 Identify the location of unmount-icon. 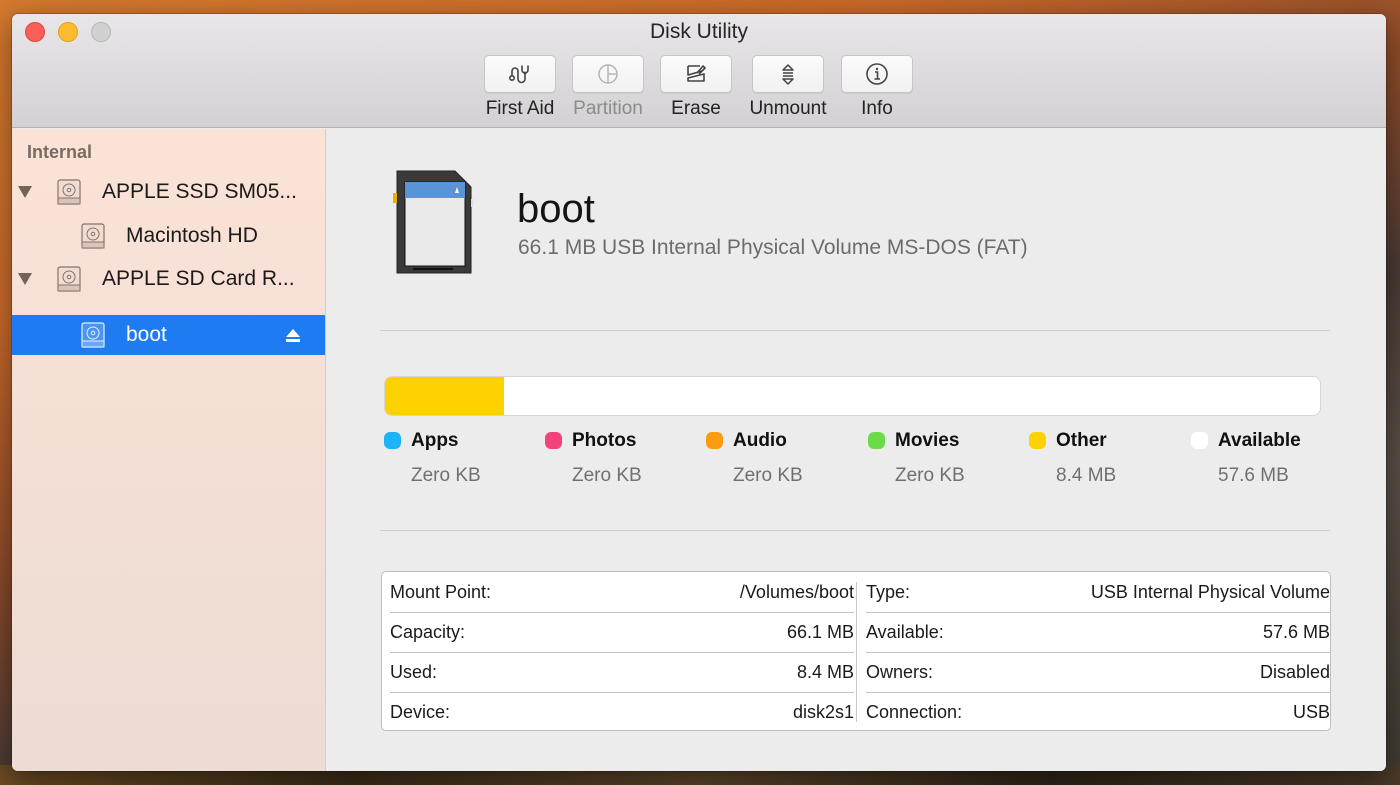
(788, 74).